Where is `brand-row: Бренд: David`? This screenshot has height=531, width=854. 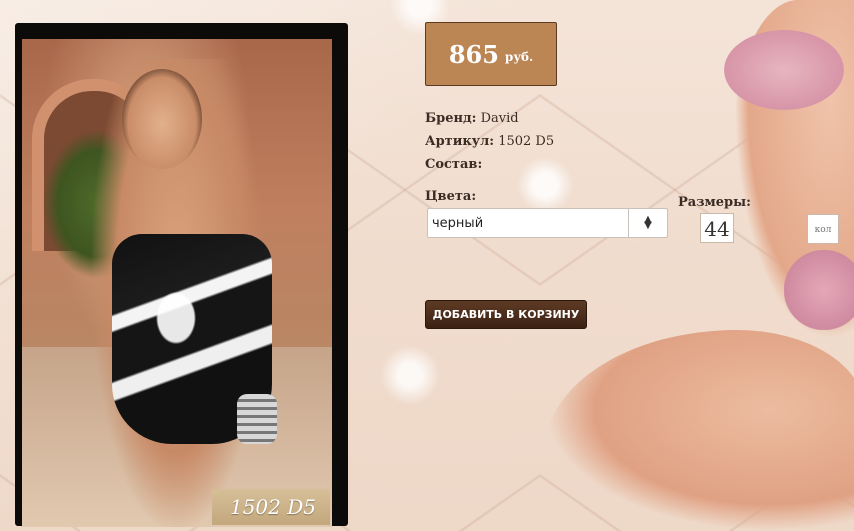 brand-row: Бренд: David is located at coordinates (489, 118).